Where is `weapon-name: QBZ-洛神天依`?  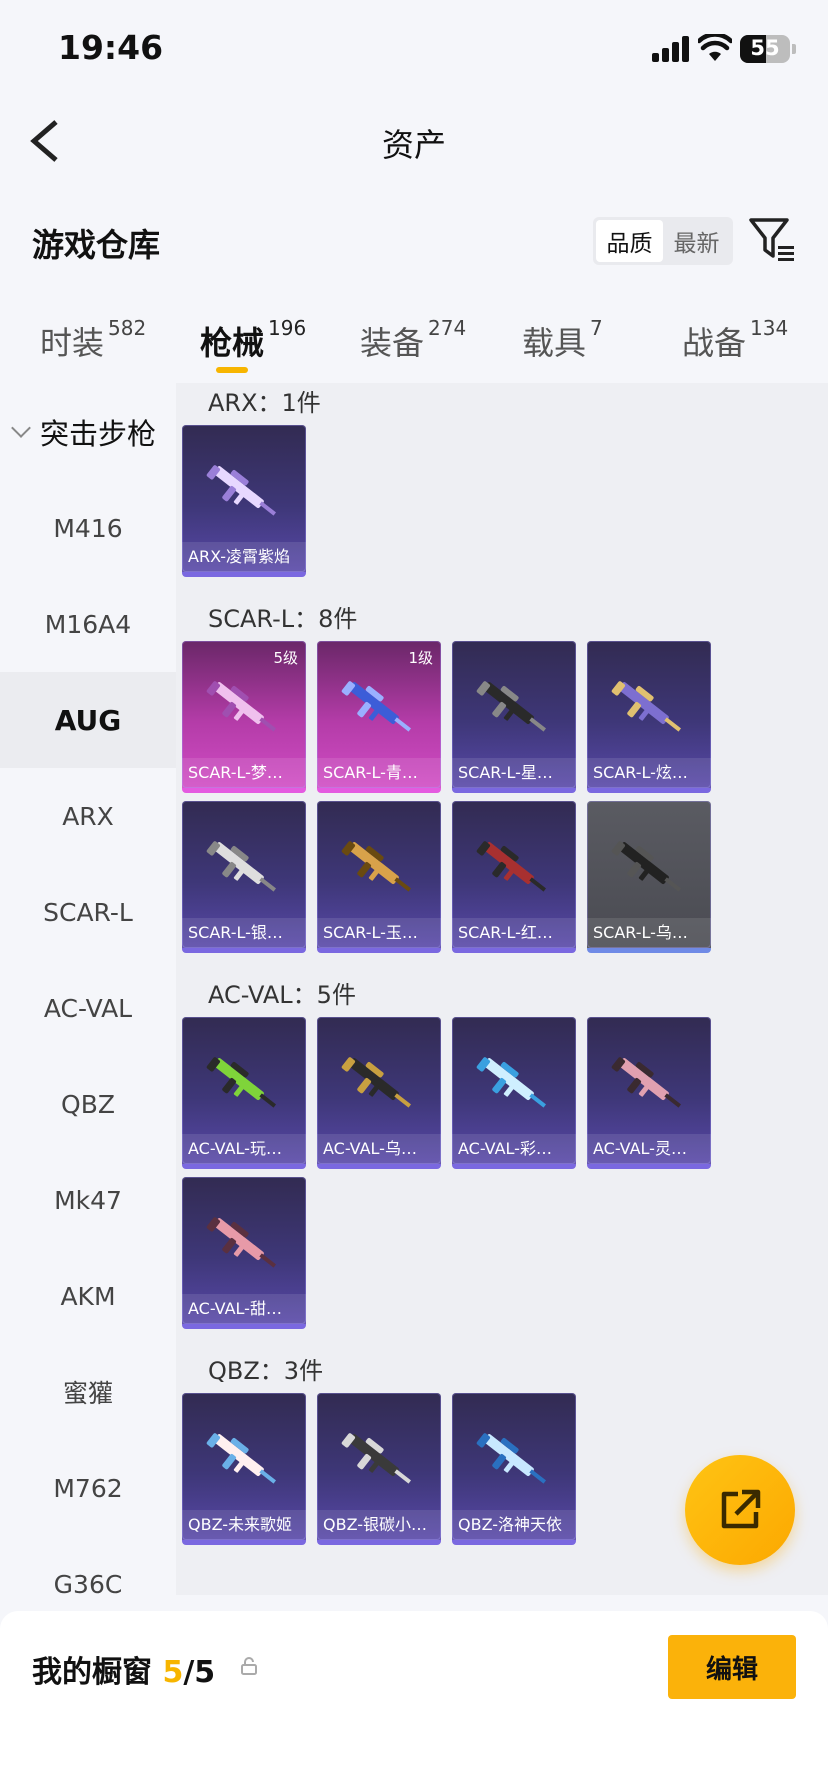
weapon-name: QBZ-洛神天依 is located at coordinates (514, 1525).